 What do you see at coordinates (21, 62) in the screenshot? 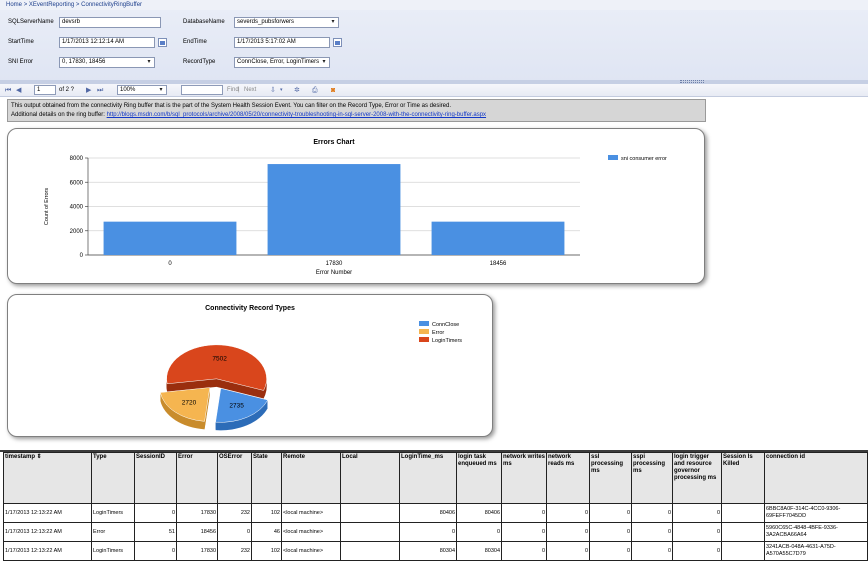
I see `sni-error-label: SNI Error` at bounding box center [21, 62].